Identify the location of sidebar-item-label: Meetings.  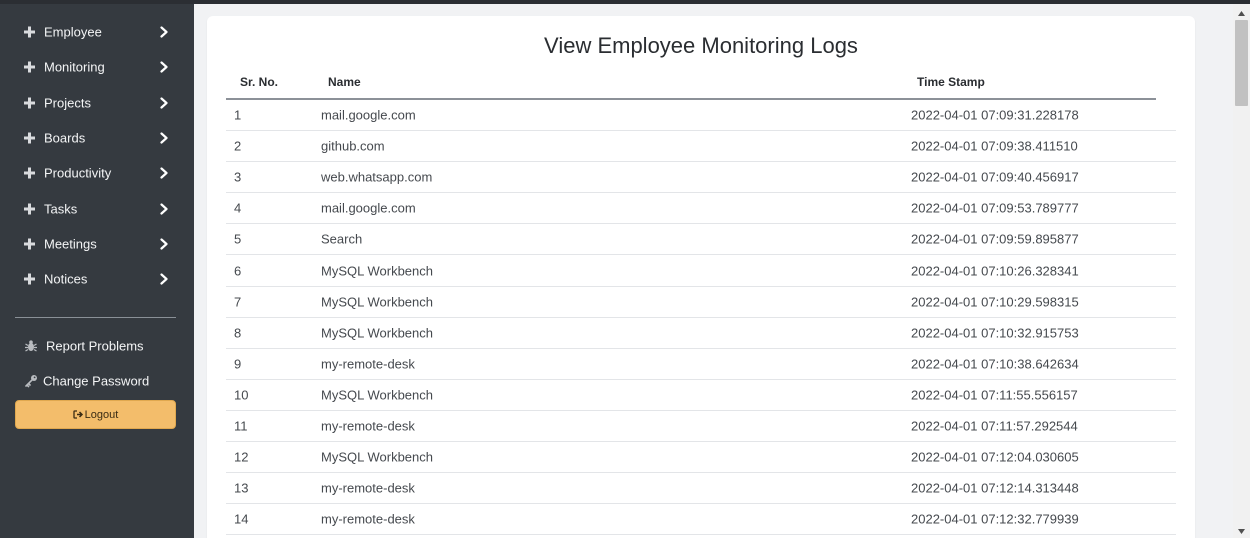
(70, 243).